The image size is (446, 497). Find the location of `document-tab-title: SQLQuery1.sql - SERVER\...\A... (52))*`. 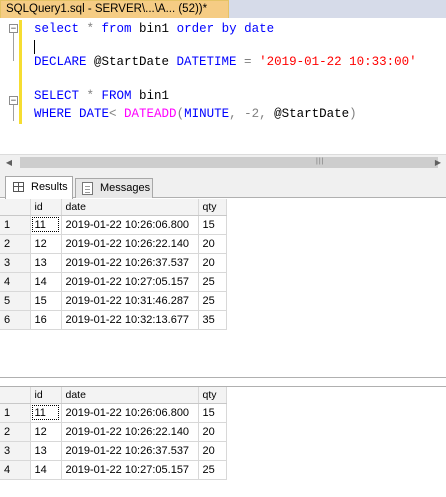

document-tab-title: SQLQuery1.sql - SERVER\...\A... (52))* is located at coordinates (107, 9).